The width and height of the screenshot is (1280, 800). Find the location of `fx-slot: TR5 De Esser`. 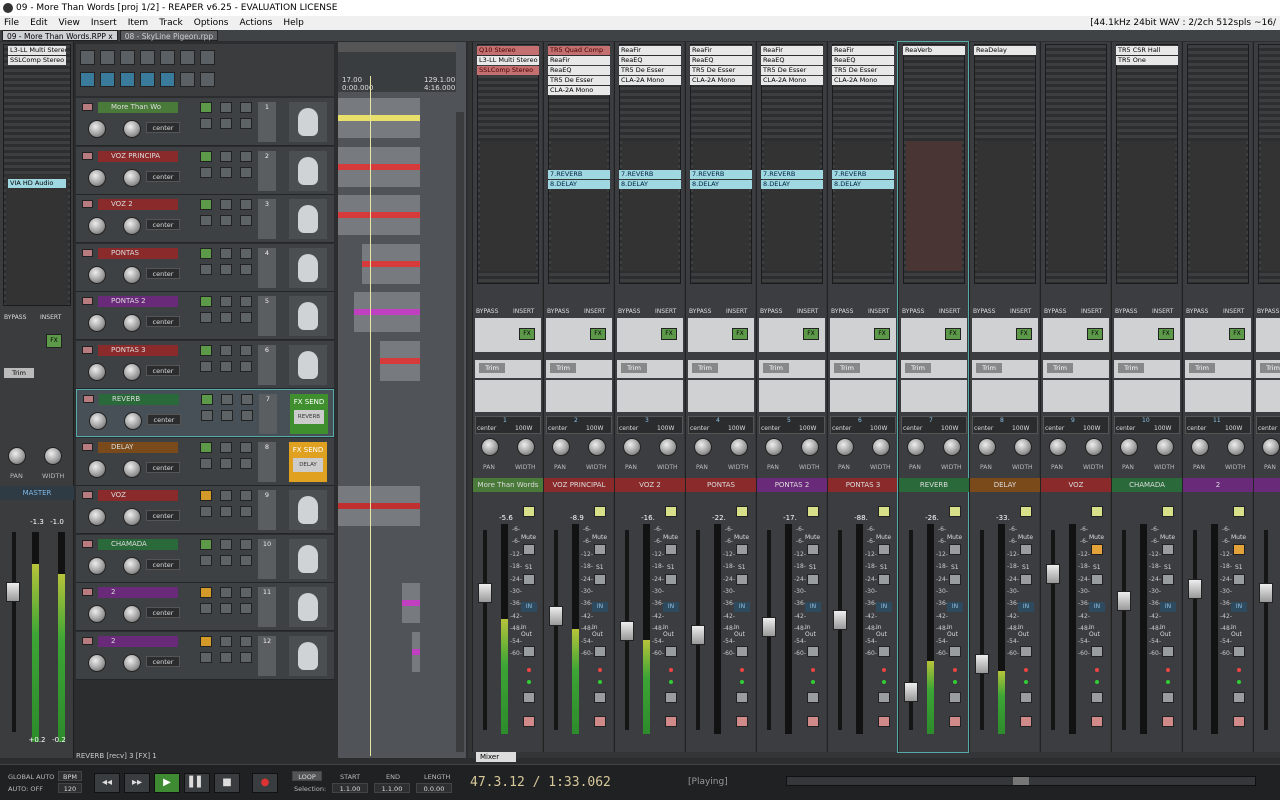

fx-slot: TR5 De Esser is located at coordinates (792, 70).